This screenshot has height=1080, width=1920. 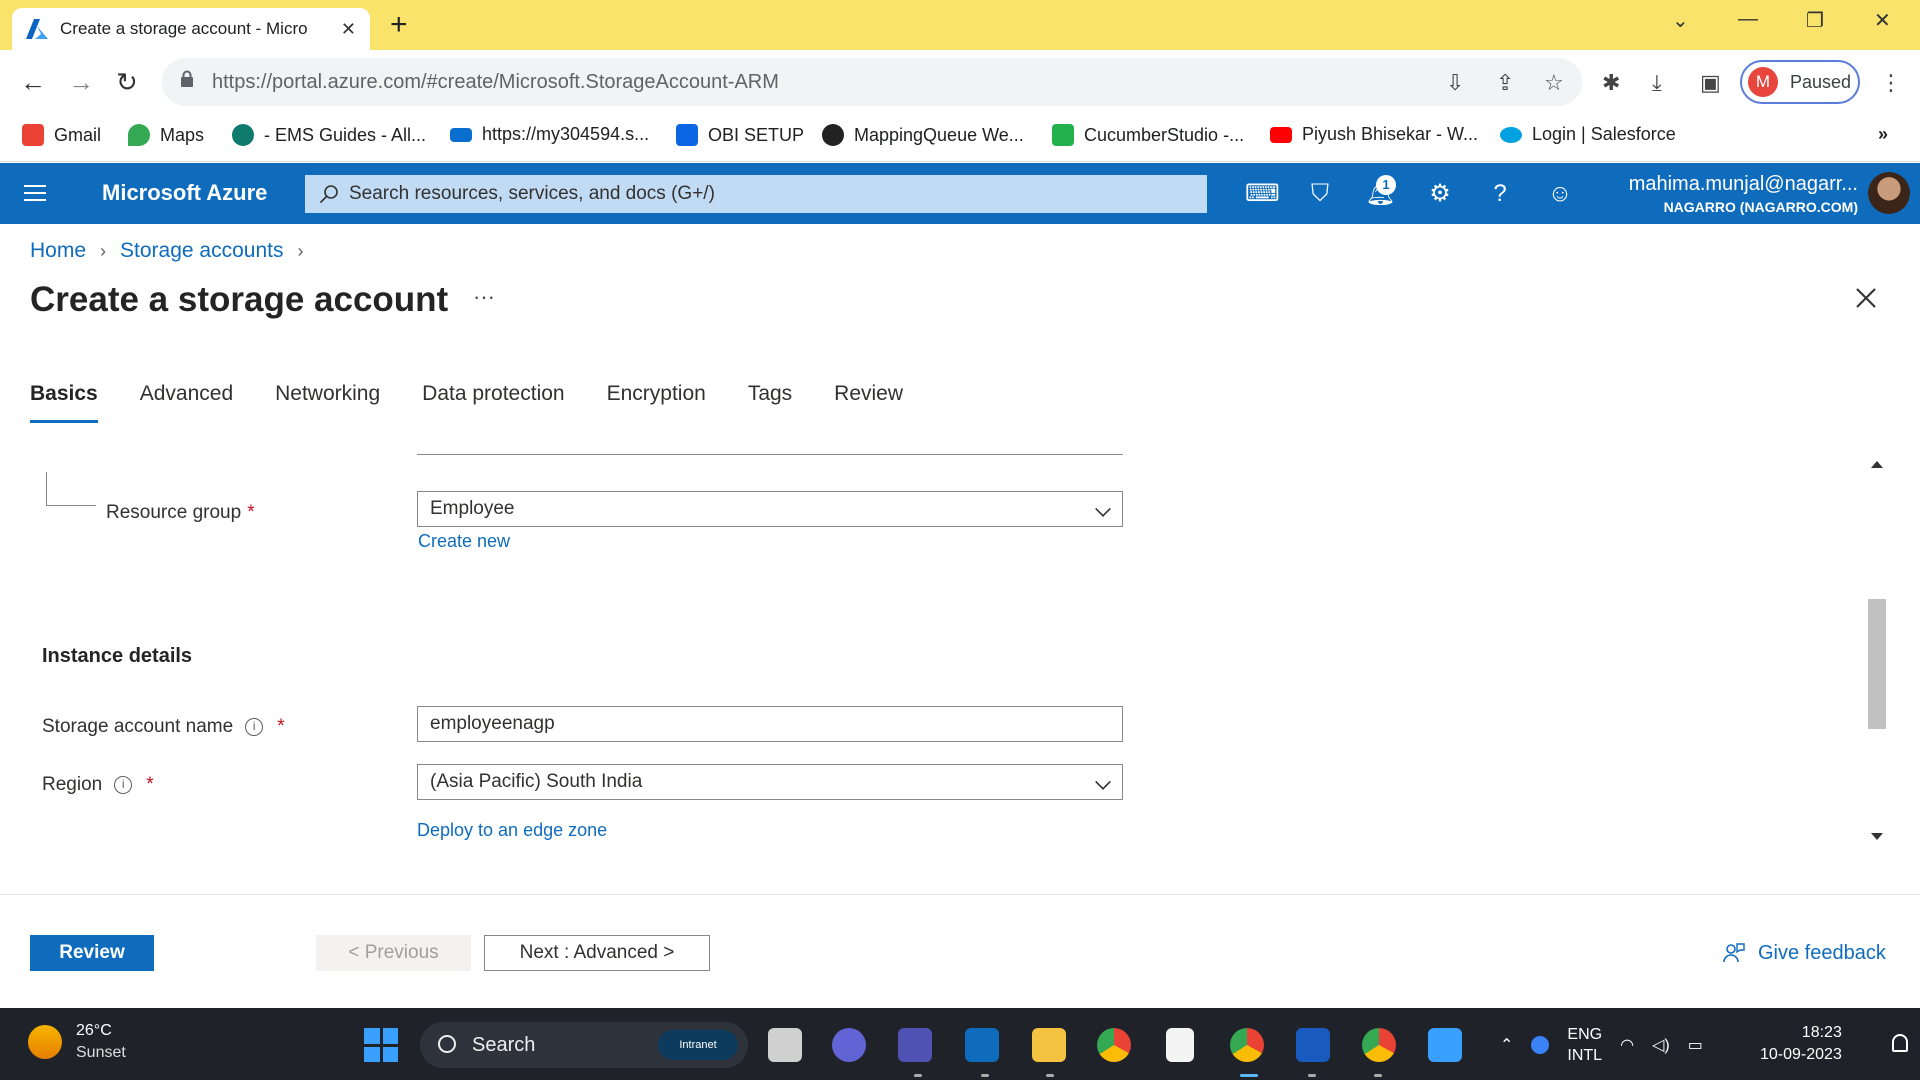 What do you see at coordinates (1877, 836) in the screenshot?
I see `scroll-down-icon` at bounding box center [1877, 836].